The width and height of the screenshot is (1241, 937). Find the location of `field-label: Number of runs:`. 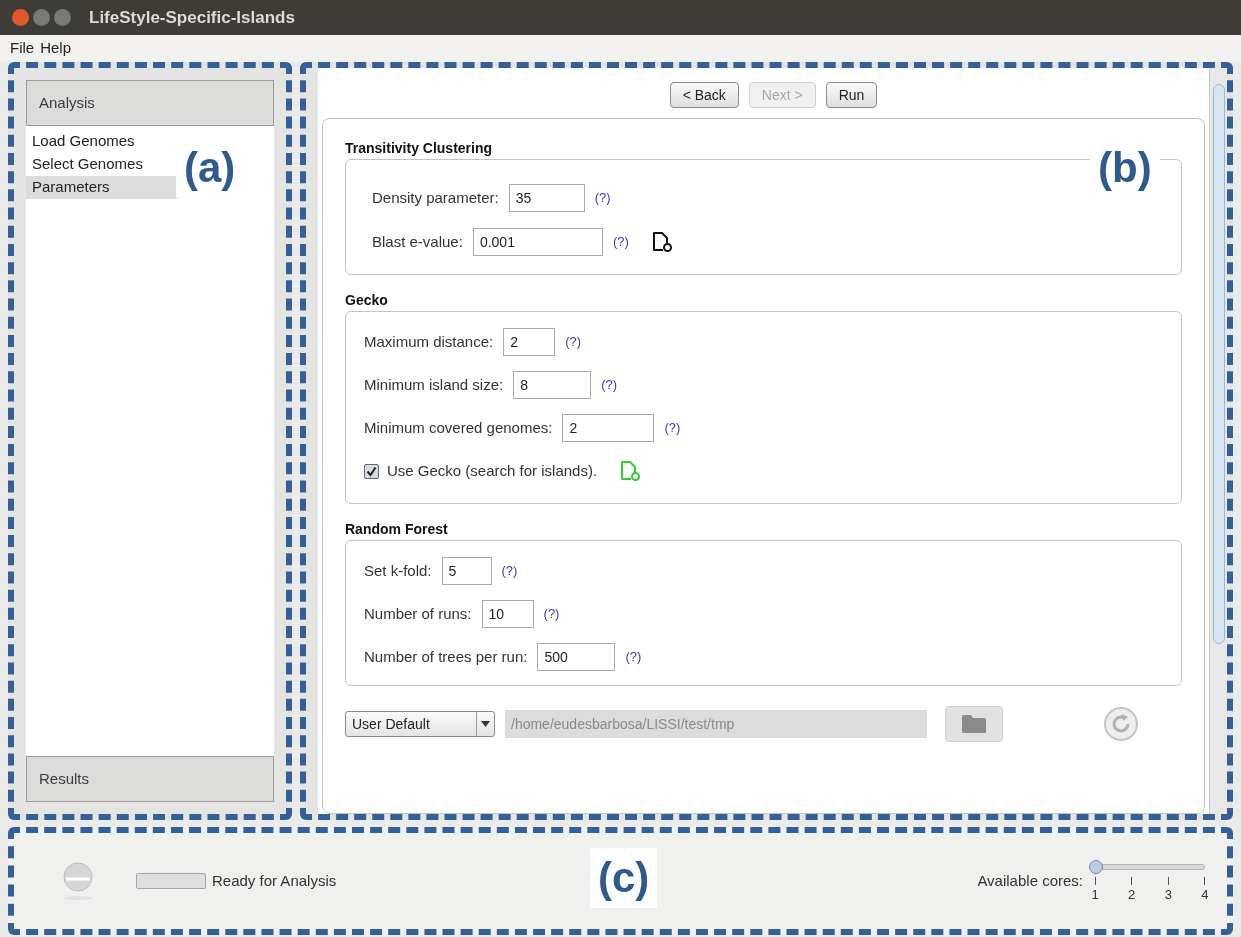

field-label: Number of runs: is located at coordinates (418, 613).